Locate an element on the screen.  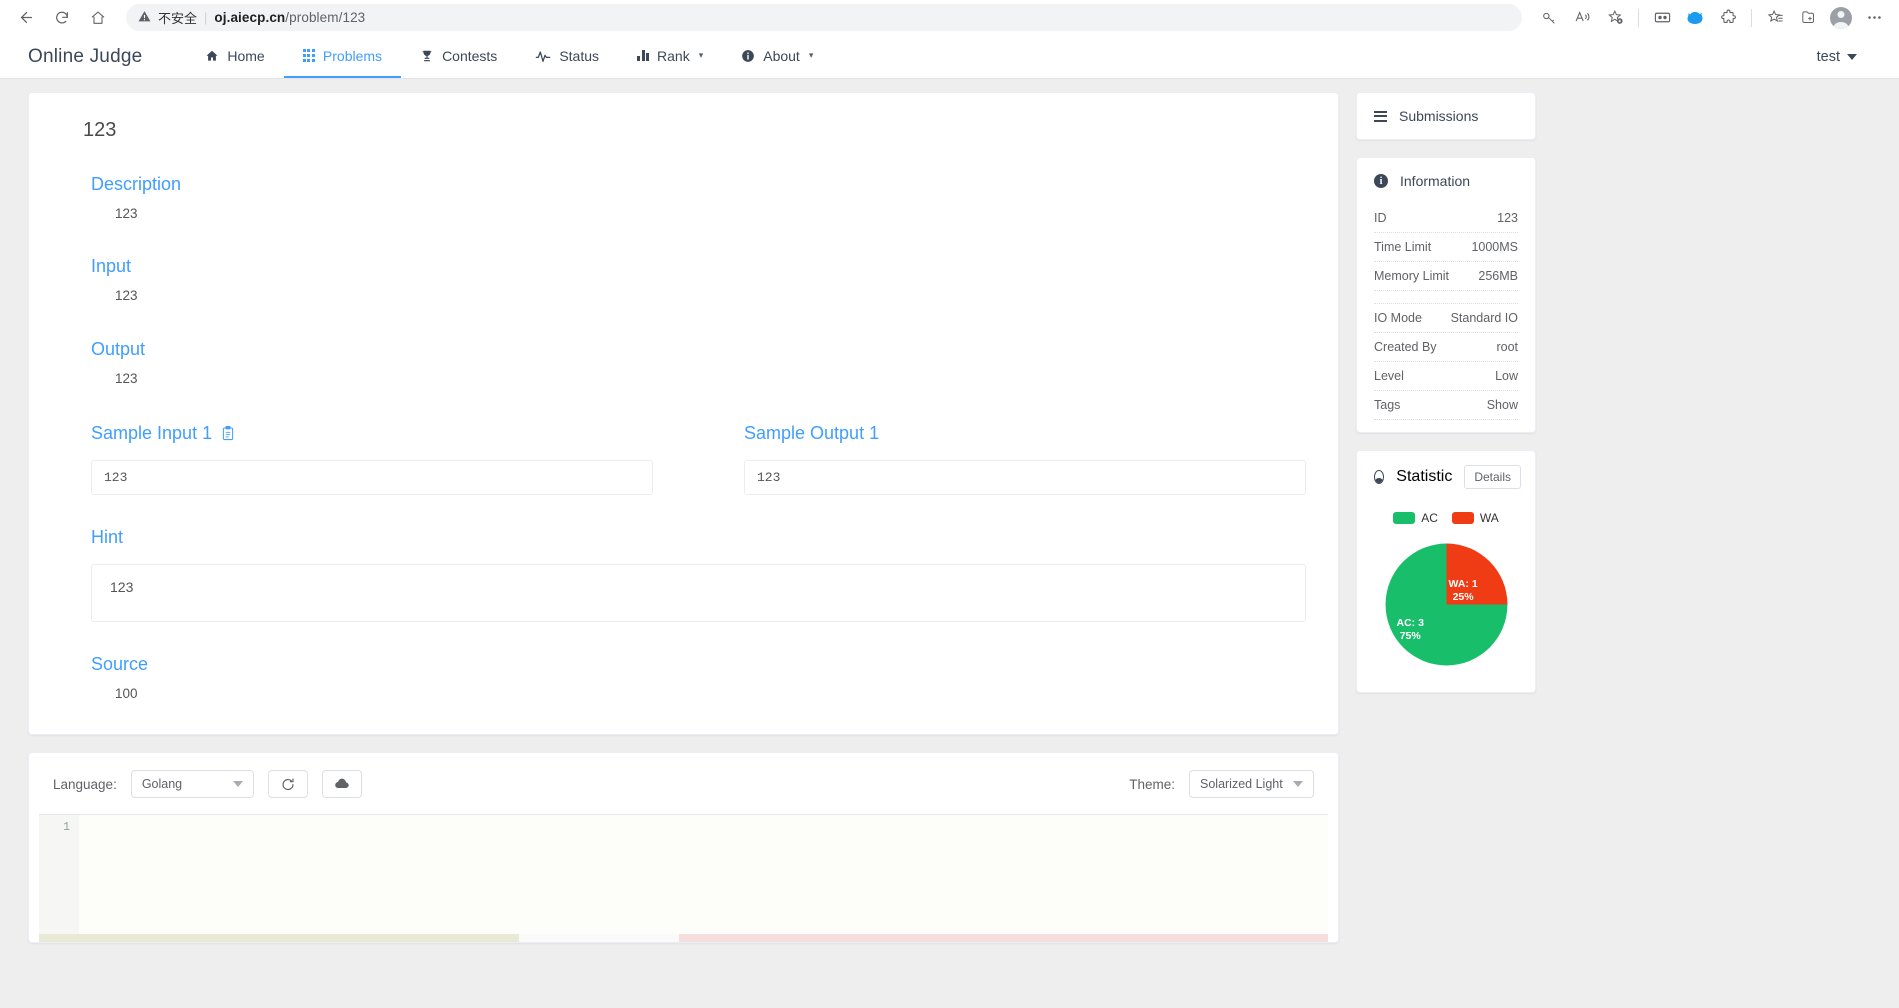
statistic-label: Statistic is located at coordinates (1424, 476).